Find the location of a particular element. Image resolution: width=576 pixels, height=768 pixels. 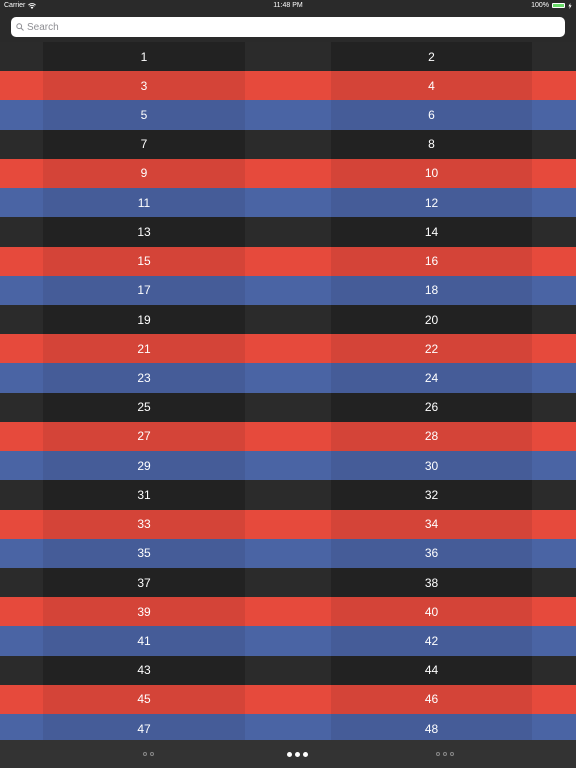

grid-row: 33 34 is located at coordinates (288, 524).